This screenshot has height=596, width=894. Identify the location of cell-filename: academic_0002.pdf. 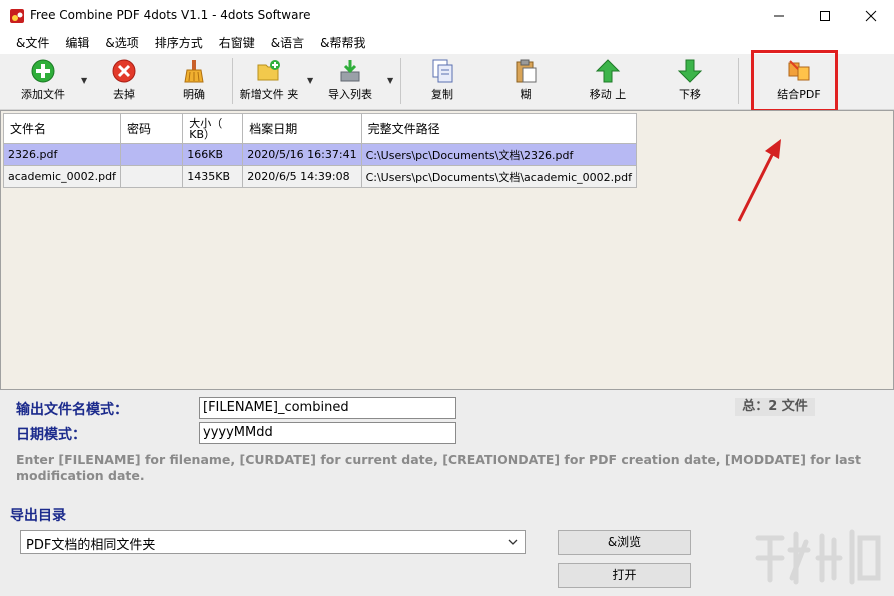
(62, 176).